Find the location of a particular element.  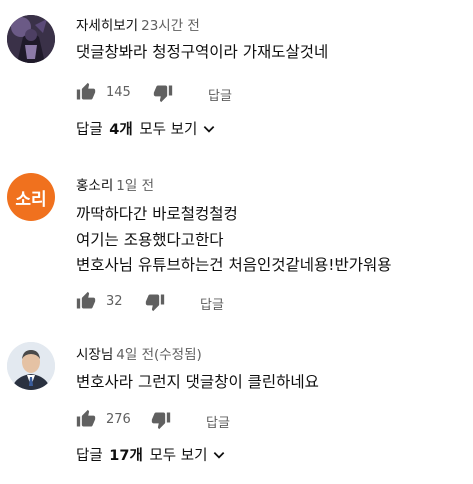

replies-count: 4개 is located at coordinates (121, 130).